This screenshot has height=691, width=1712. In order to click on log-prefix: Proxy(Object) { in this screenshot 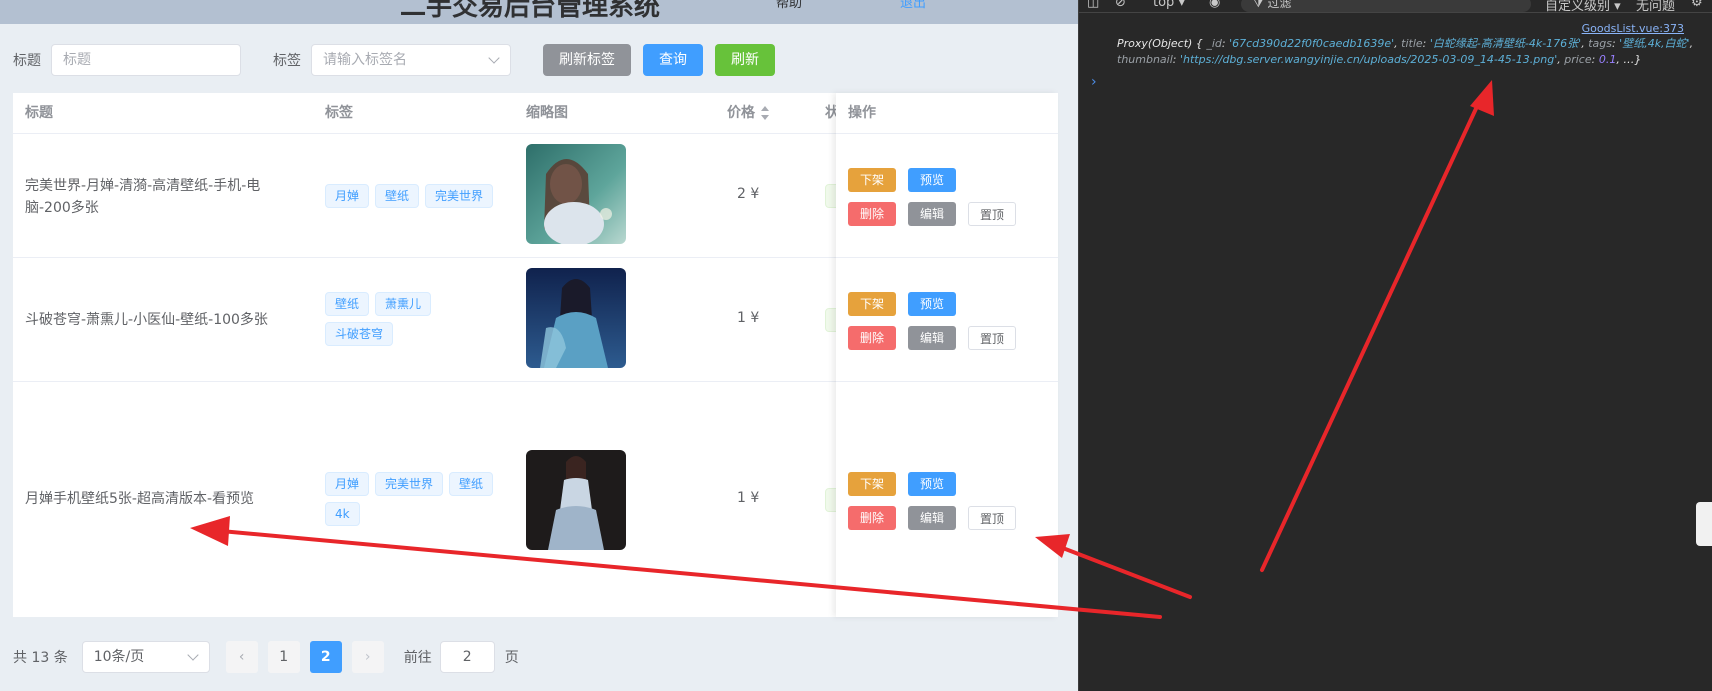, I will do `click(1160, 43)`.